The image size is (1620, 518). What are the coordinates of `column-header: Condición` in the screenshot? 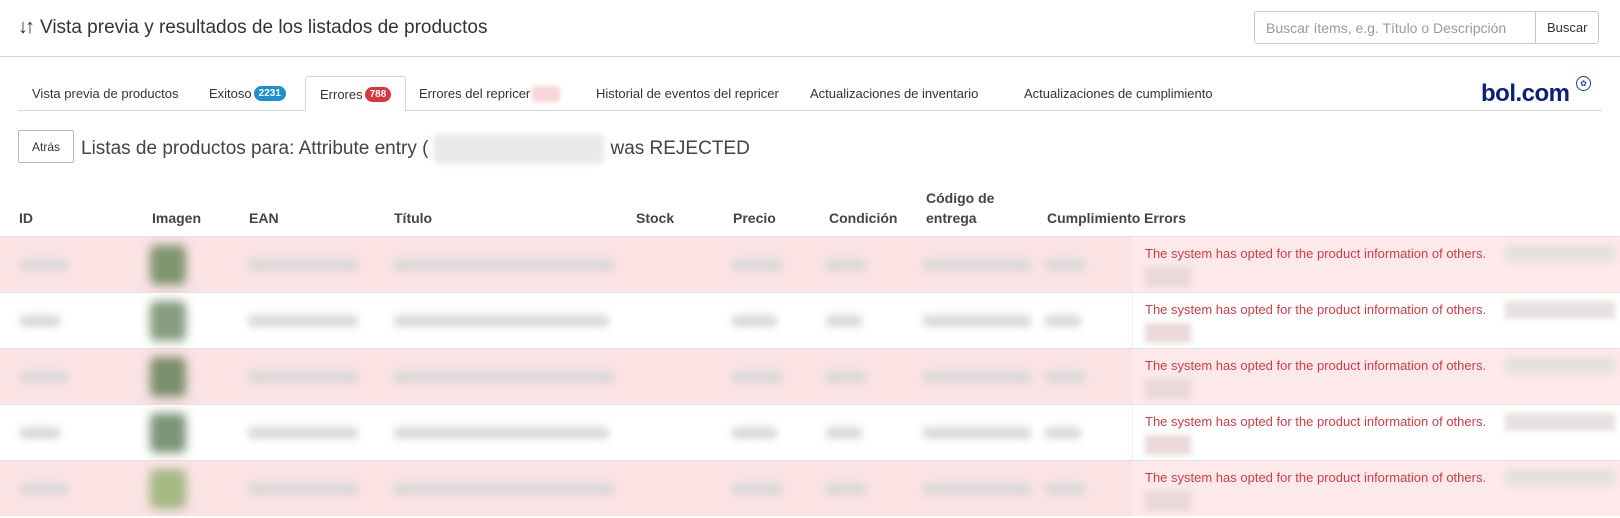 It's located at (863, 218).